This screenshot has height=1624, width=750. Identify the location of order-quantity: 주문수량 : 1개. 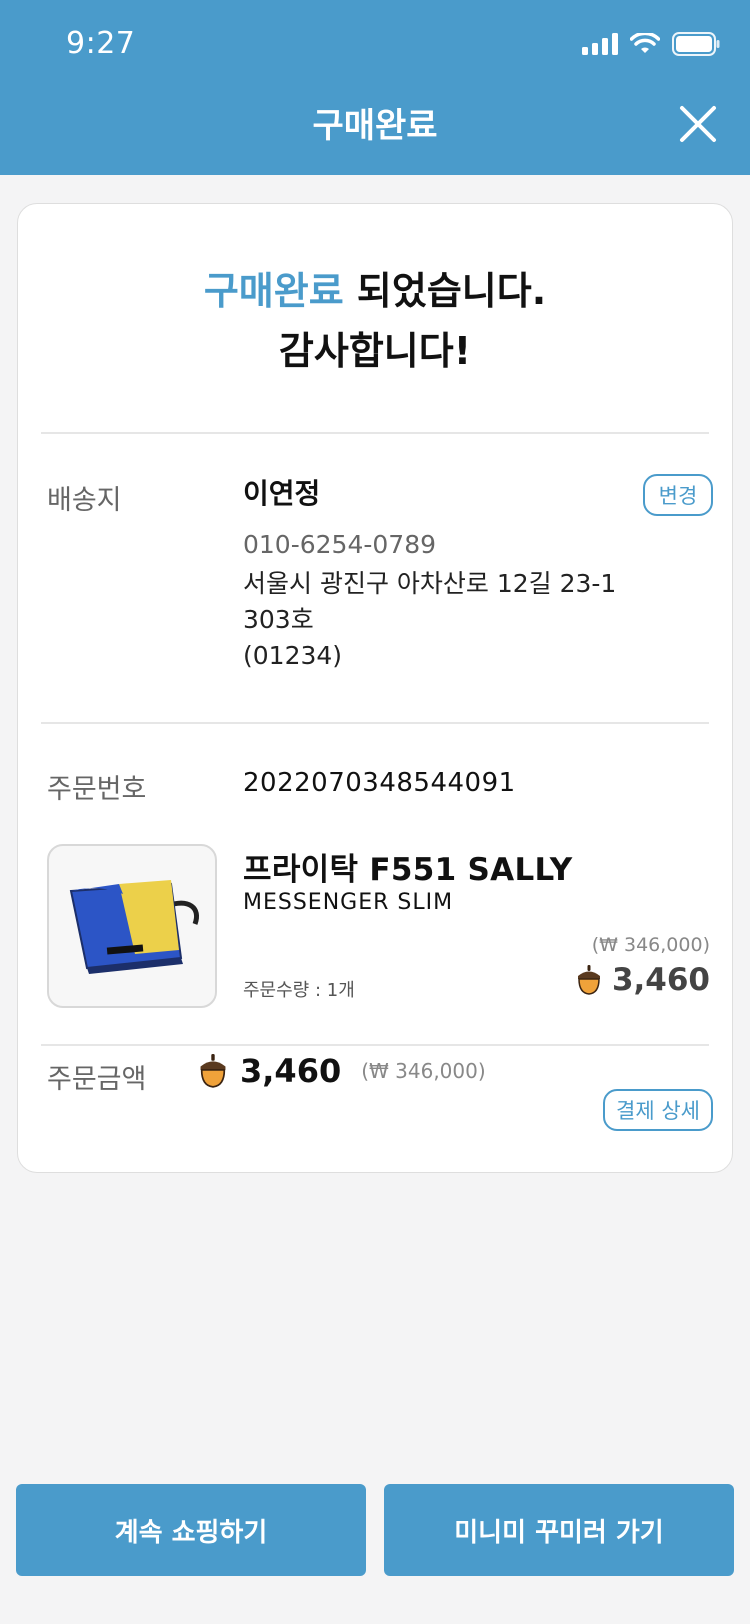
(299, 990).